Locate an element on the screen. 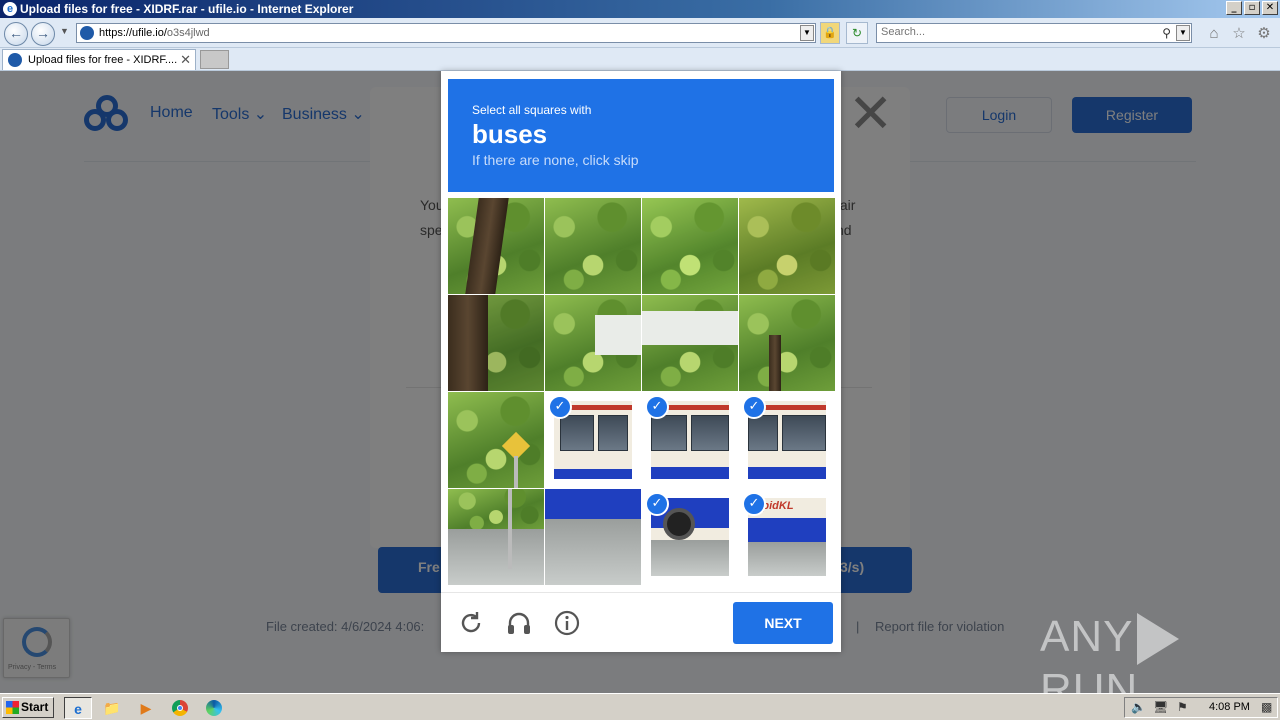  show-desktop-icon: ▩ is located at coordinates (1266, 707).